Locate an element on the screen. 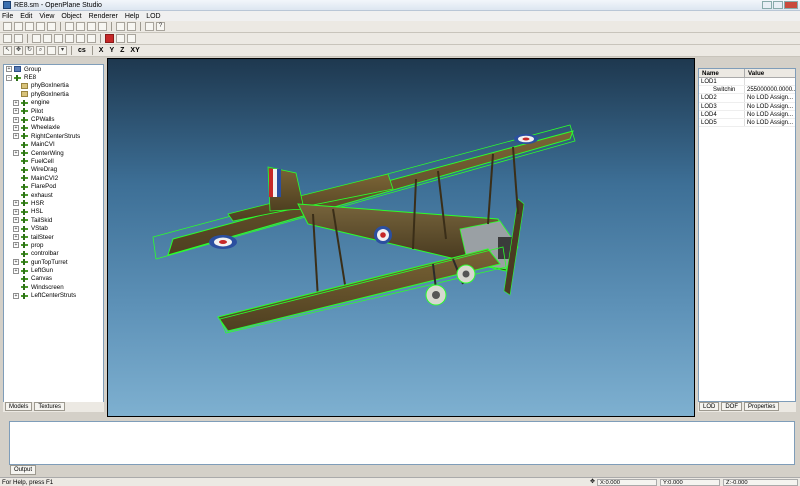  tree-node: FuelCell is located at coordinates (53, 161).